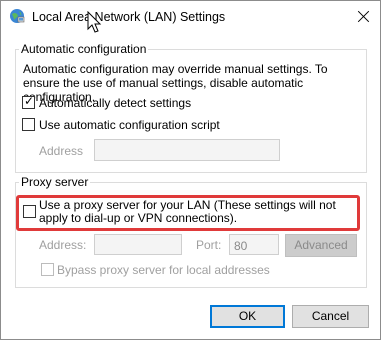  I want to click on window-title: Local Area Network (LAN) Settings, so click(129, 17).